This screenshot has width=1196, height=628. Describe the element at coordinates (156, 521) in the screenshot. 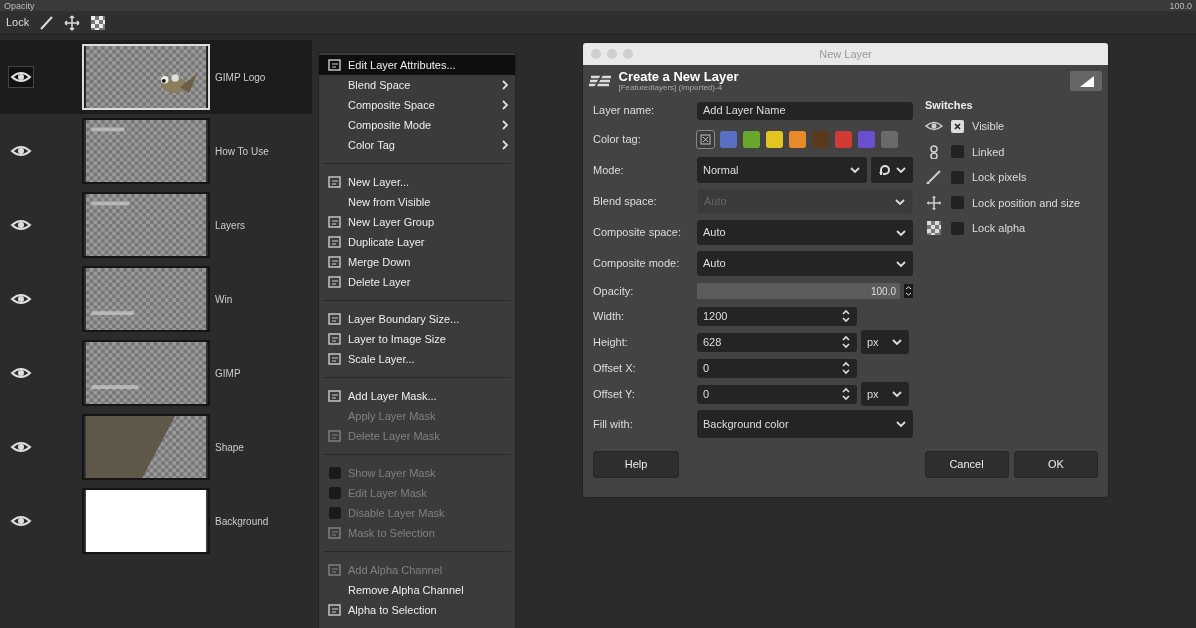

I see `layer-row: Background` at that location.